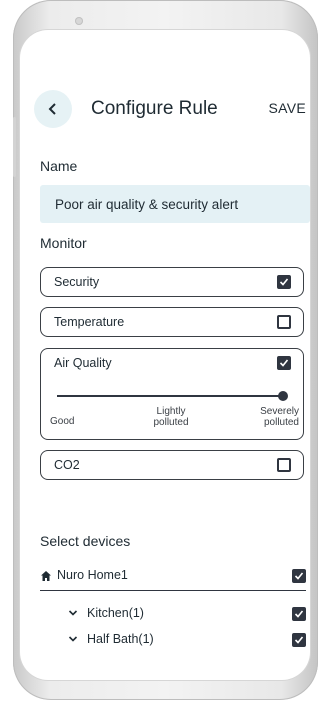  Describe the element at coordinates (172, 322) in the screenshot. I see `monitor-item-temperature: Temperature` at that location.